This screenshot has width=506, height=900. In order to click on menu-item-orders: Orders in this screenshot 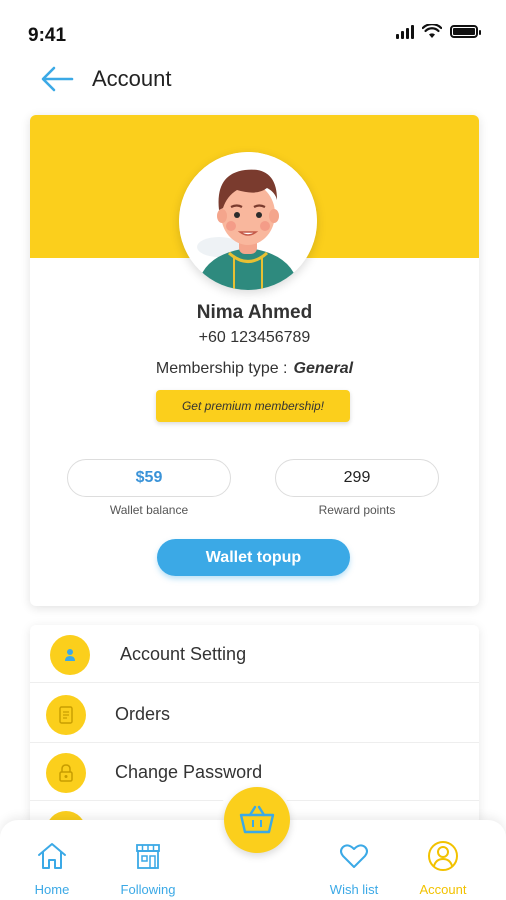, I will do `click(254, 714)`.